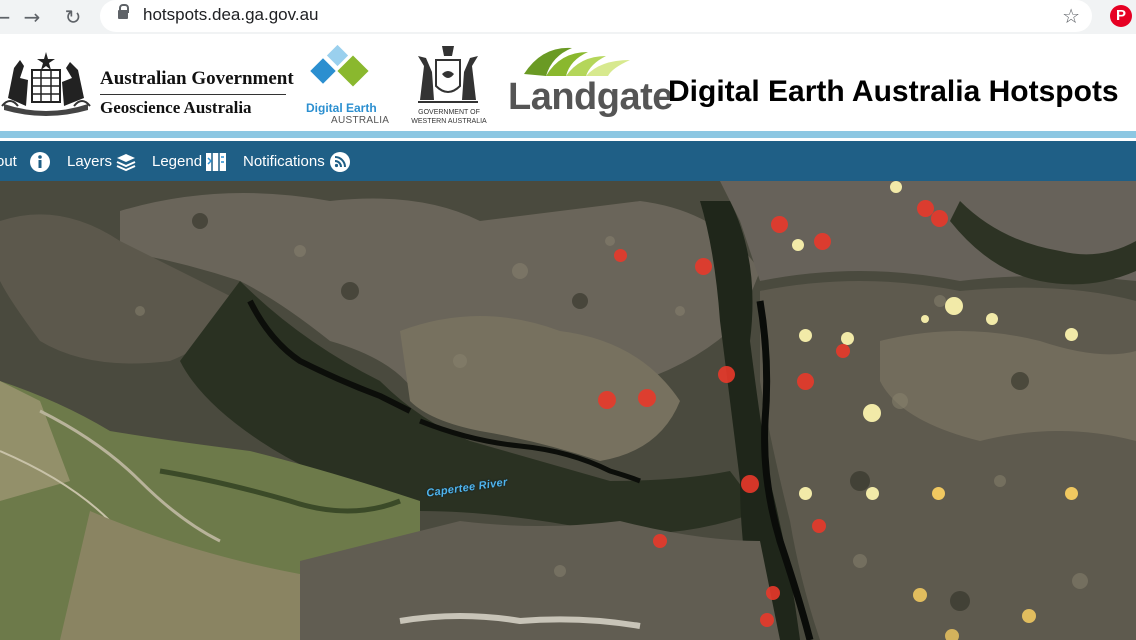  I want to click on wa-line1: GOVERNMENT OF, so click(449, 112).